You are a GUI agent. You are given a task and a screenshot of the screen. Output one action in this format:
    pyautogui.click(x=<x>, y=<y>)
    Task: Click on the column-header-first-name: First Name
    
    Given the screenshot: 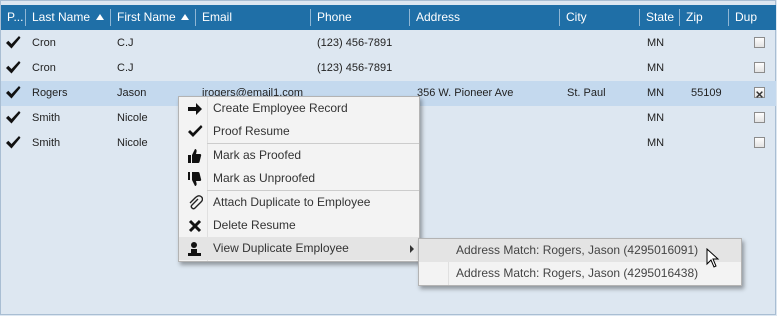 What is the action you would take?
    pyautogui.click(x=153, y=17)
    